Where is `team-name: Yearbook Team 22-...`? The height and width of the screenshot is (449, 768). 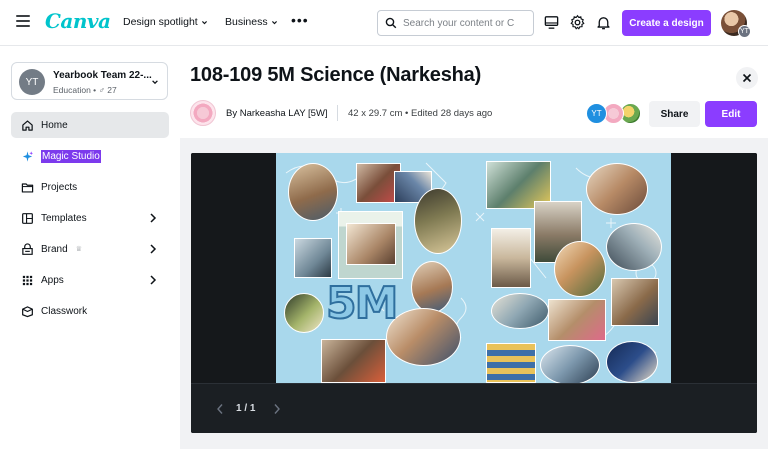
team-name: Yearbook Team 22-... is located at coordinates (102, 75).